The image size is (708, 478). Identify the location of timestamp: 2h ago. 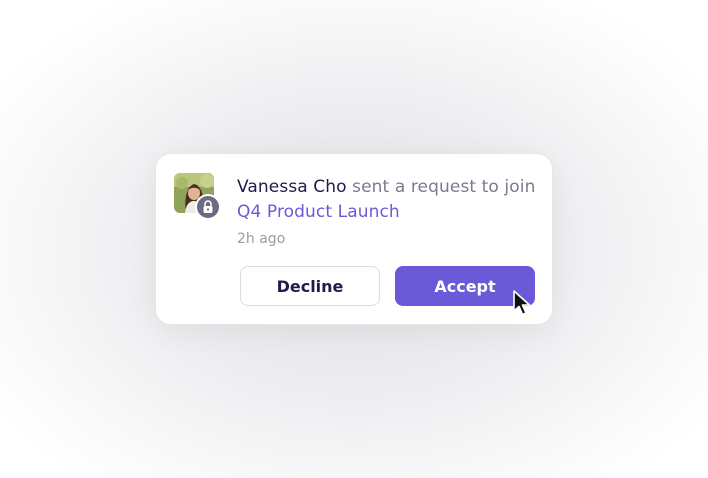
(261, 239).